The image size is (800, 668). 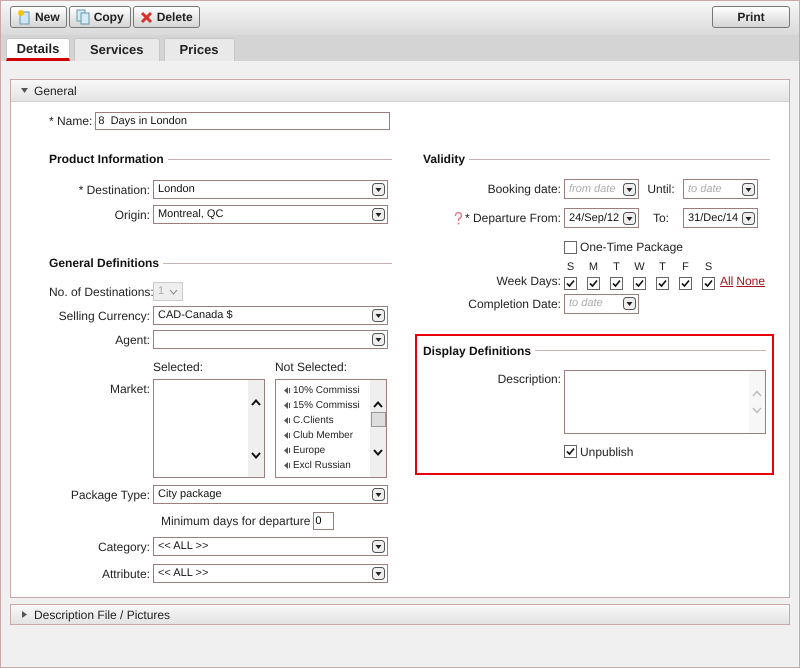 I want to click on print-button: Print, so click(x=751, y=17).